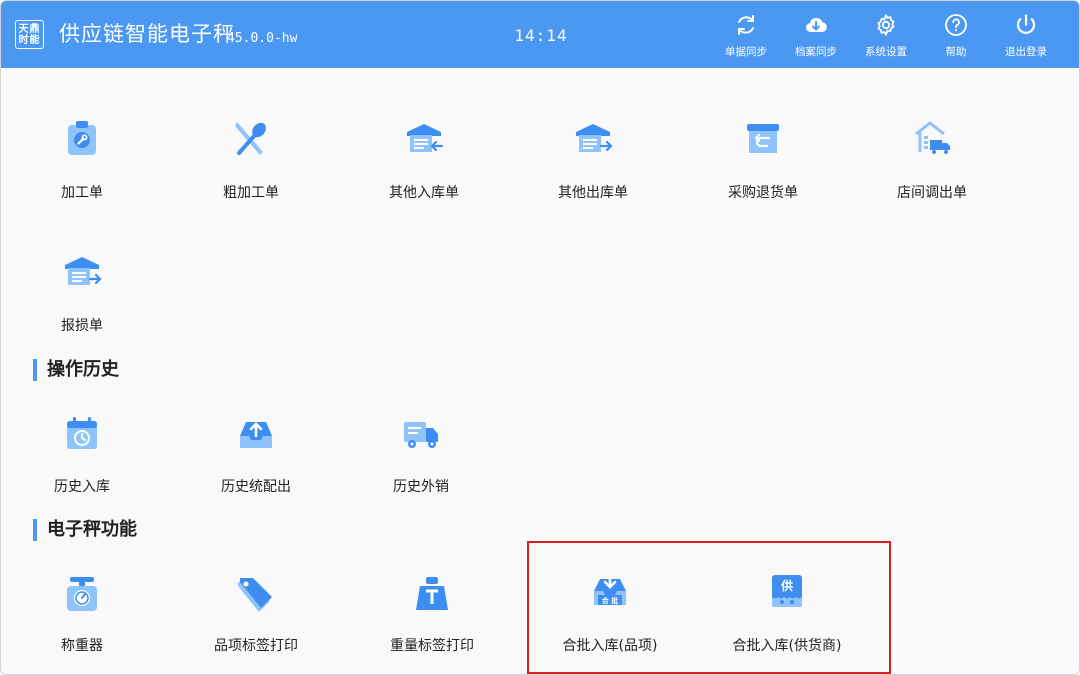  Describe the element at coordinates (432, 646) in the screenshot. I see `tile-label: 重量标签打印` at that location.